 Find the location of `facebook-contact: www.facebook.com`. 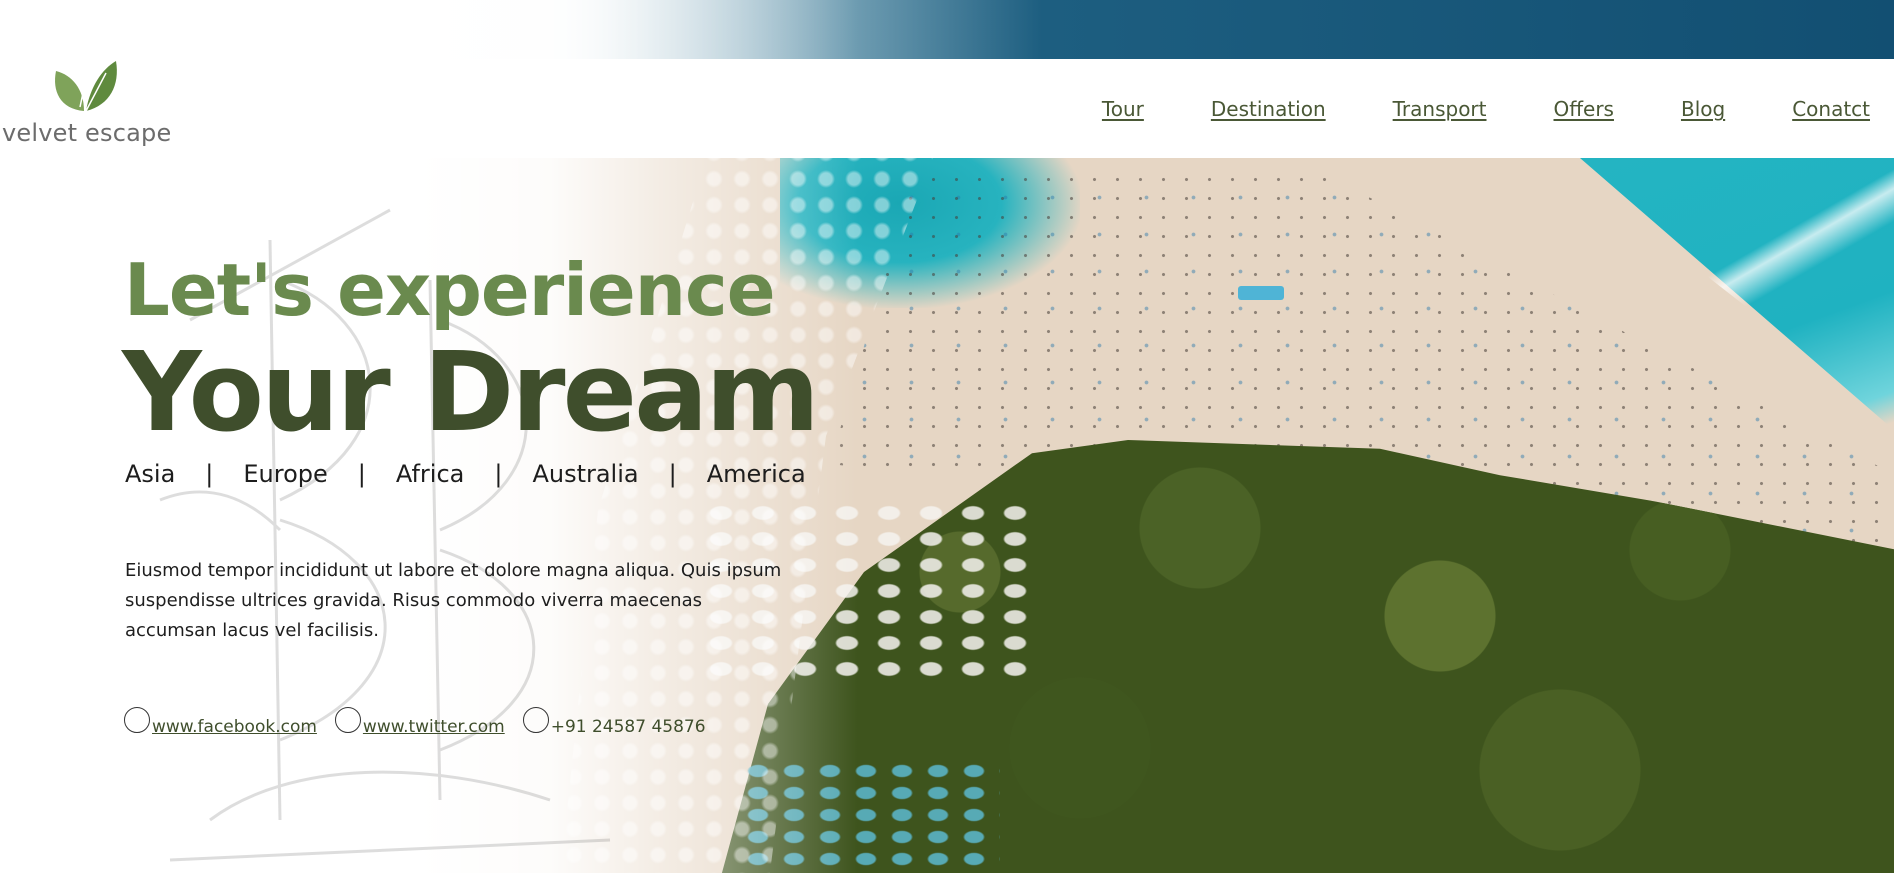

facebook-contact: www.facebook.com is located at coordinates (220, 722).